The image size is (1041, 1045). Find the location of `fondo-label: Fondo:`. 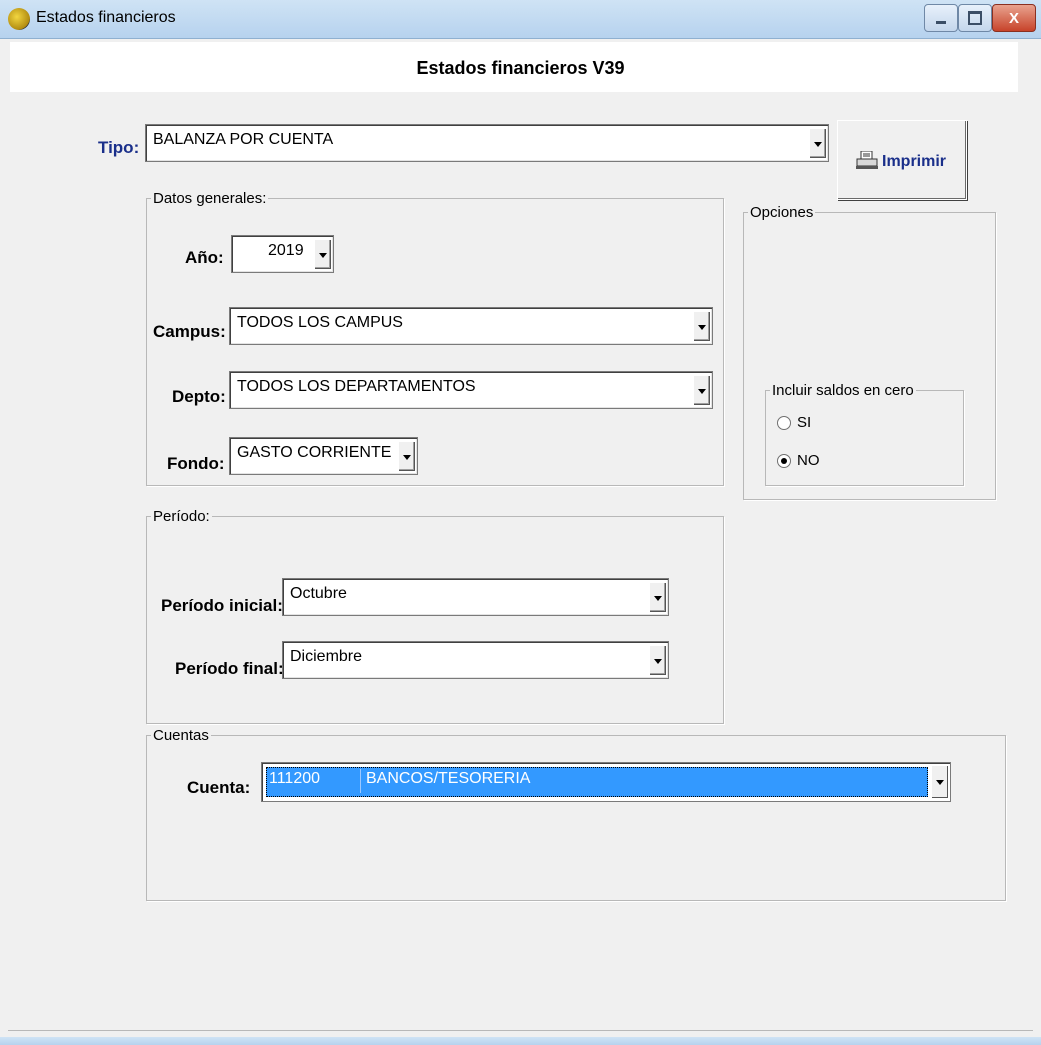

fondo-label: Fondo: is located at coordinates (196, 463).